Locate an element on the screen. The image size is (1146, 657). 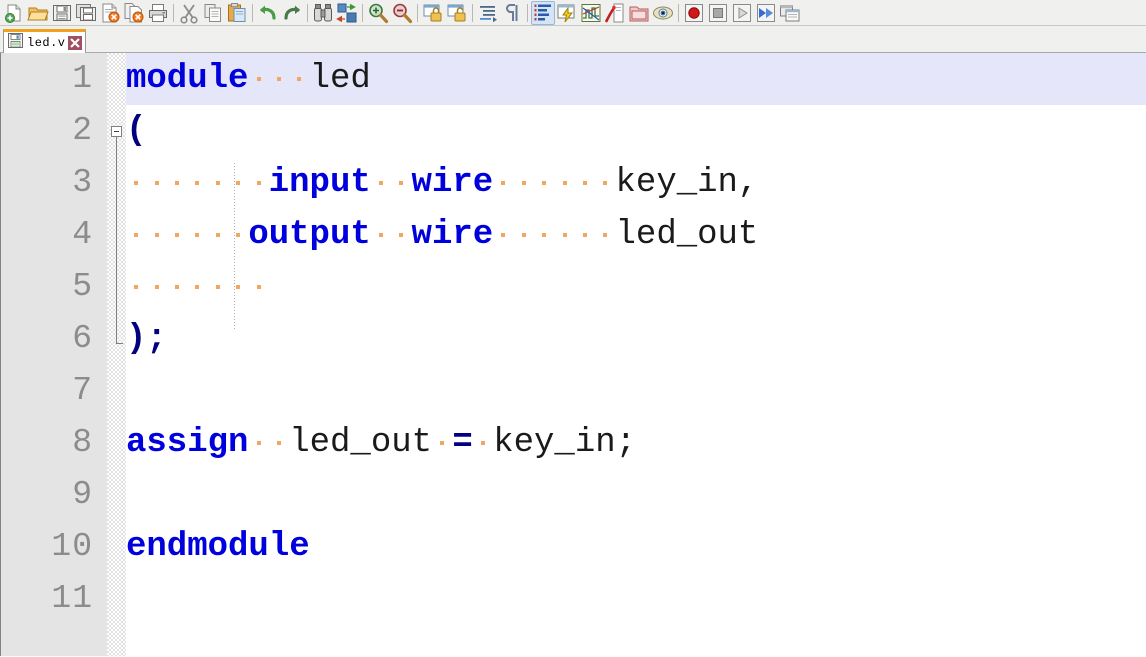
toolbar-button-compile-flash is located at coordinates (567, 13).